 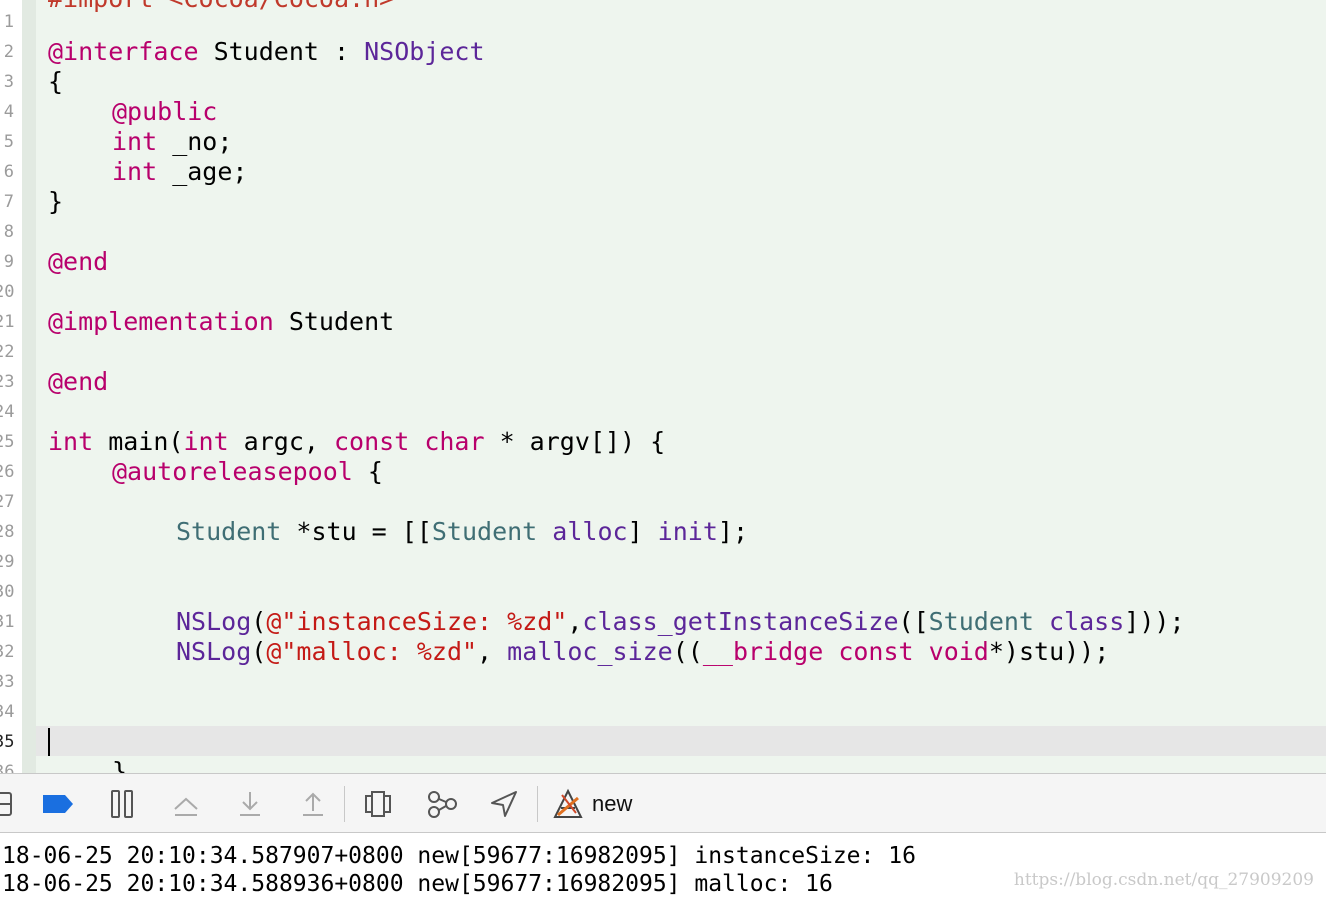 I want to click on line-number: 28, so click(x=7, y=532).